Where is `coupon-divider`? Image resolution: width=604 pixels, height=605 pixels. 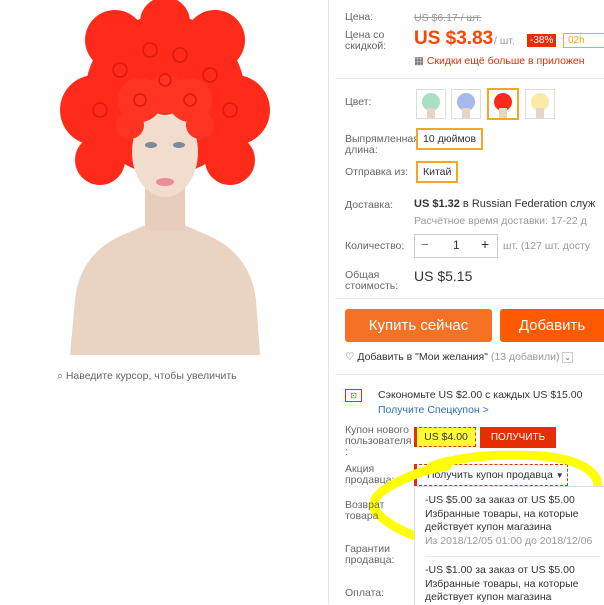
coupon-divider is located at coordinates (512, 556).